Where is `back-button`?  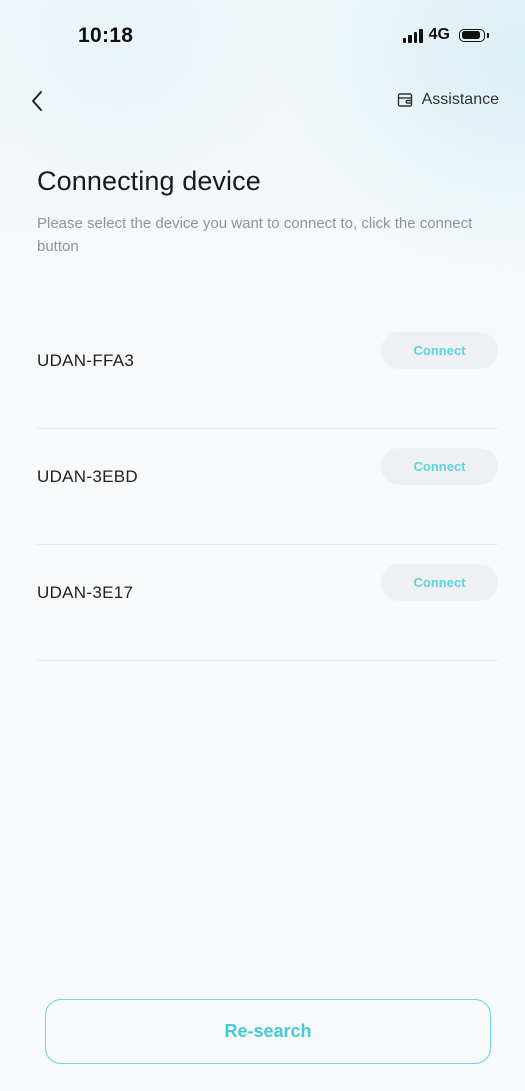 back-button is located at coordinates (38, 101).